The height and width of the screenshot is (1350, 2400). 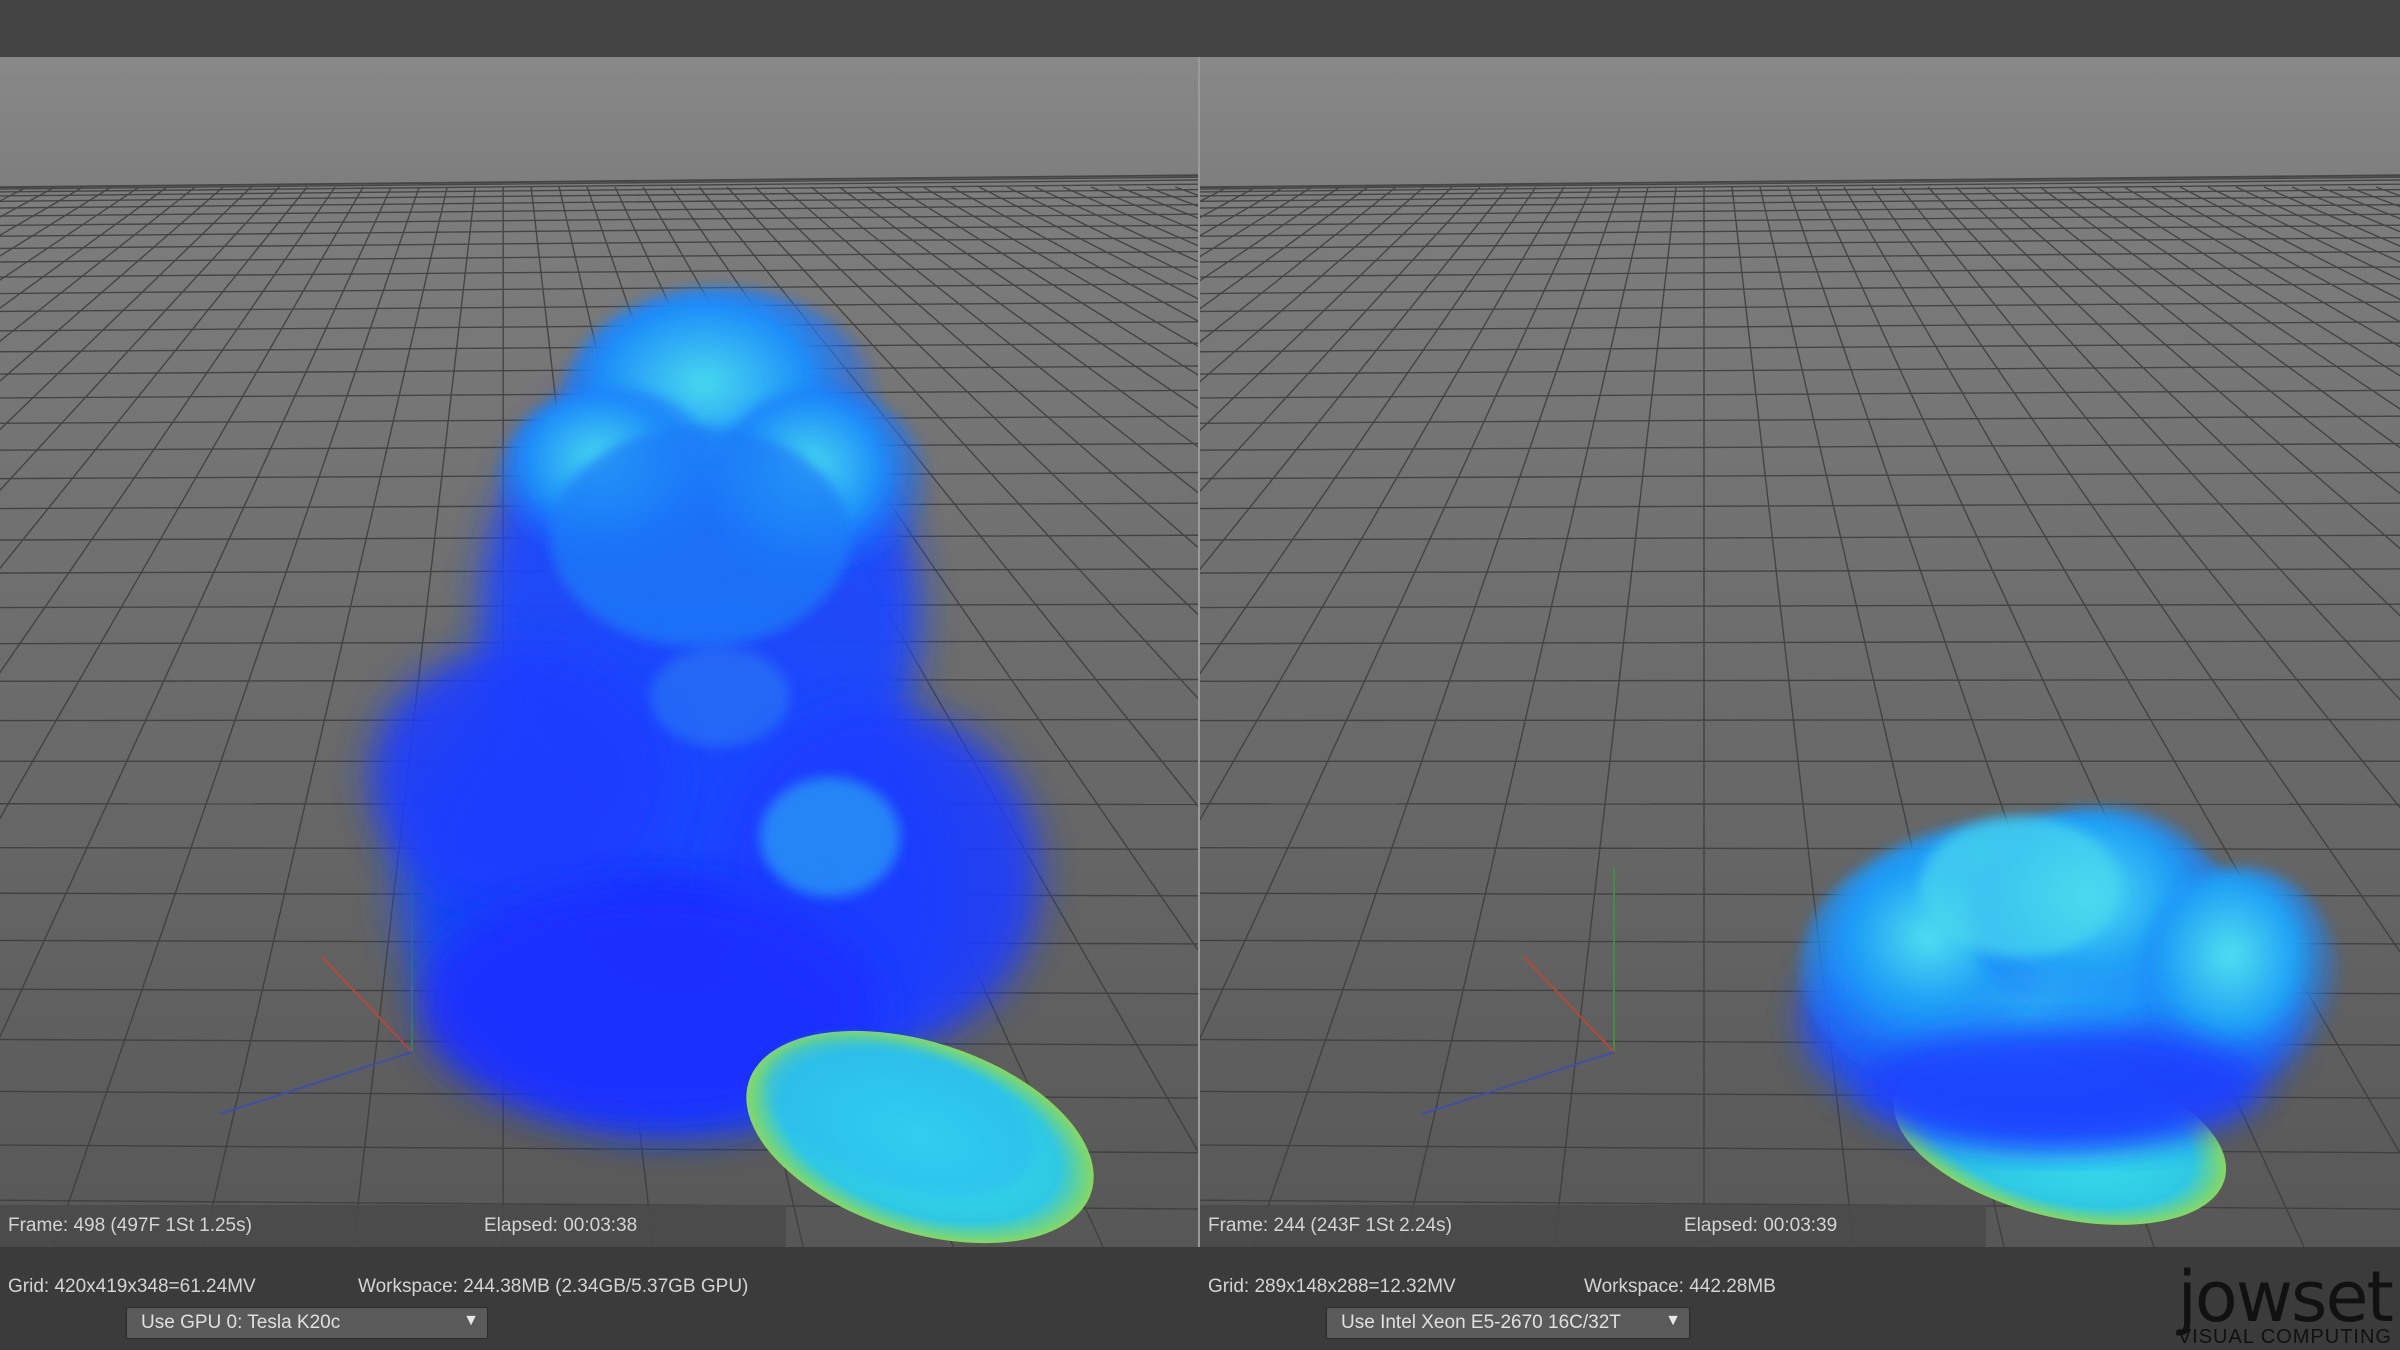 What do you see at coordinates (561, 1225) in the screenshot?
I see `elapsed-readout-left: Elapsed: 00:03:38` at bounding box center [561, 1225].